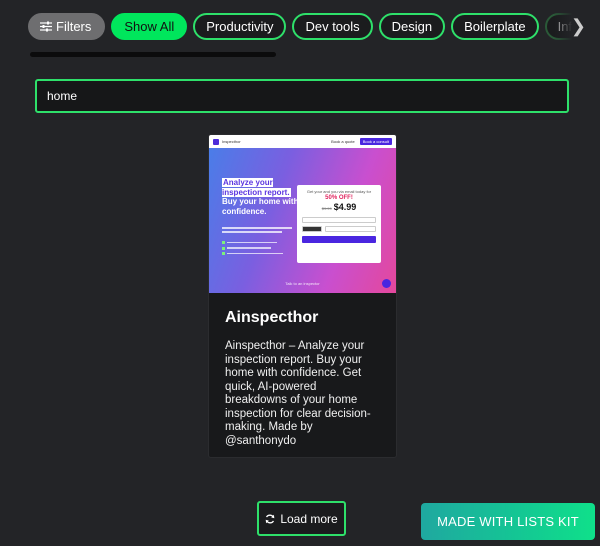  I want to click on thumbnail-headline-highlight: Analyze your inspection report., so click(256, 187).